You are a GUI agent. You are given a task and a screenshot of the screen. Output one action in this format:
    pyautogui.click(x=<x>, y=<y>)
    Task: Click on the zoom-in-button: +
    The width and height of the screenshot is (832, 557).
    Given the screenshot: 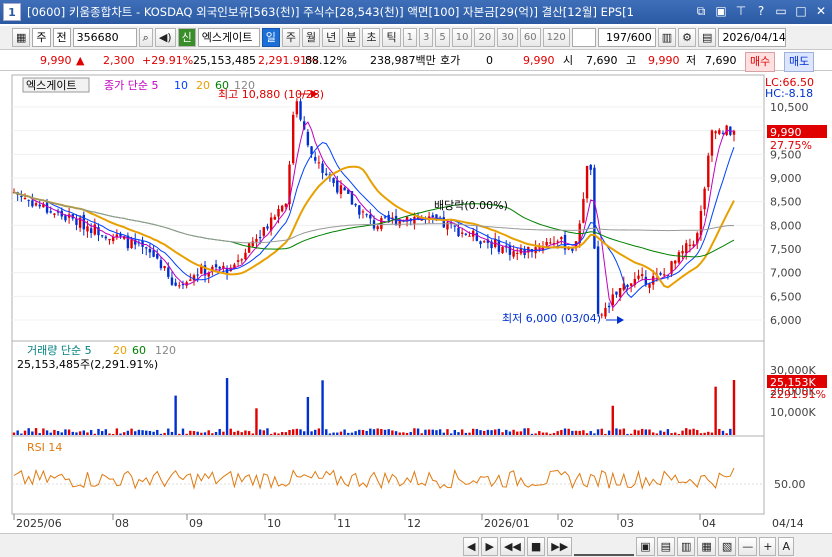 What is the action you would take?
    pyautogui.click(x=768, y=546)
    